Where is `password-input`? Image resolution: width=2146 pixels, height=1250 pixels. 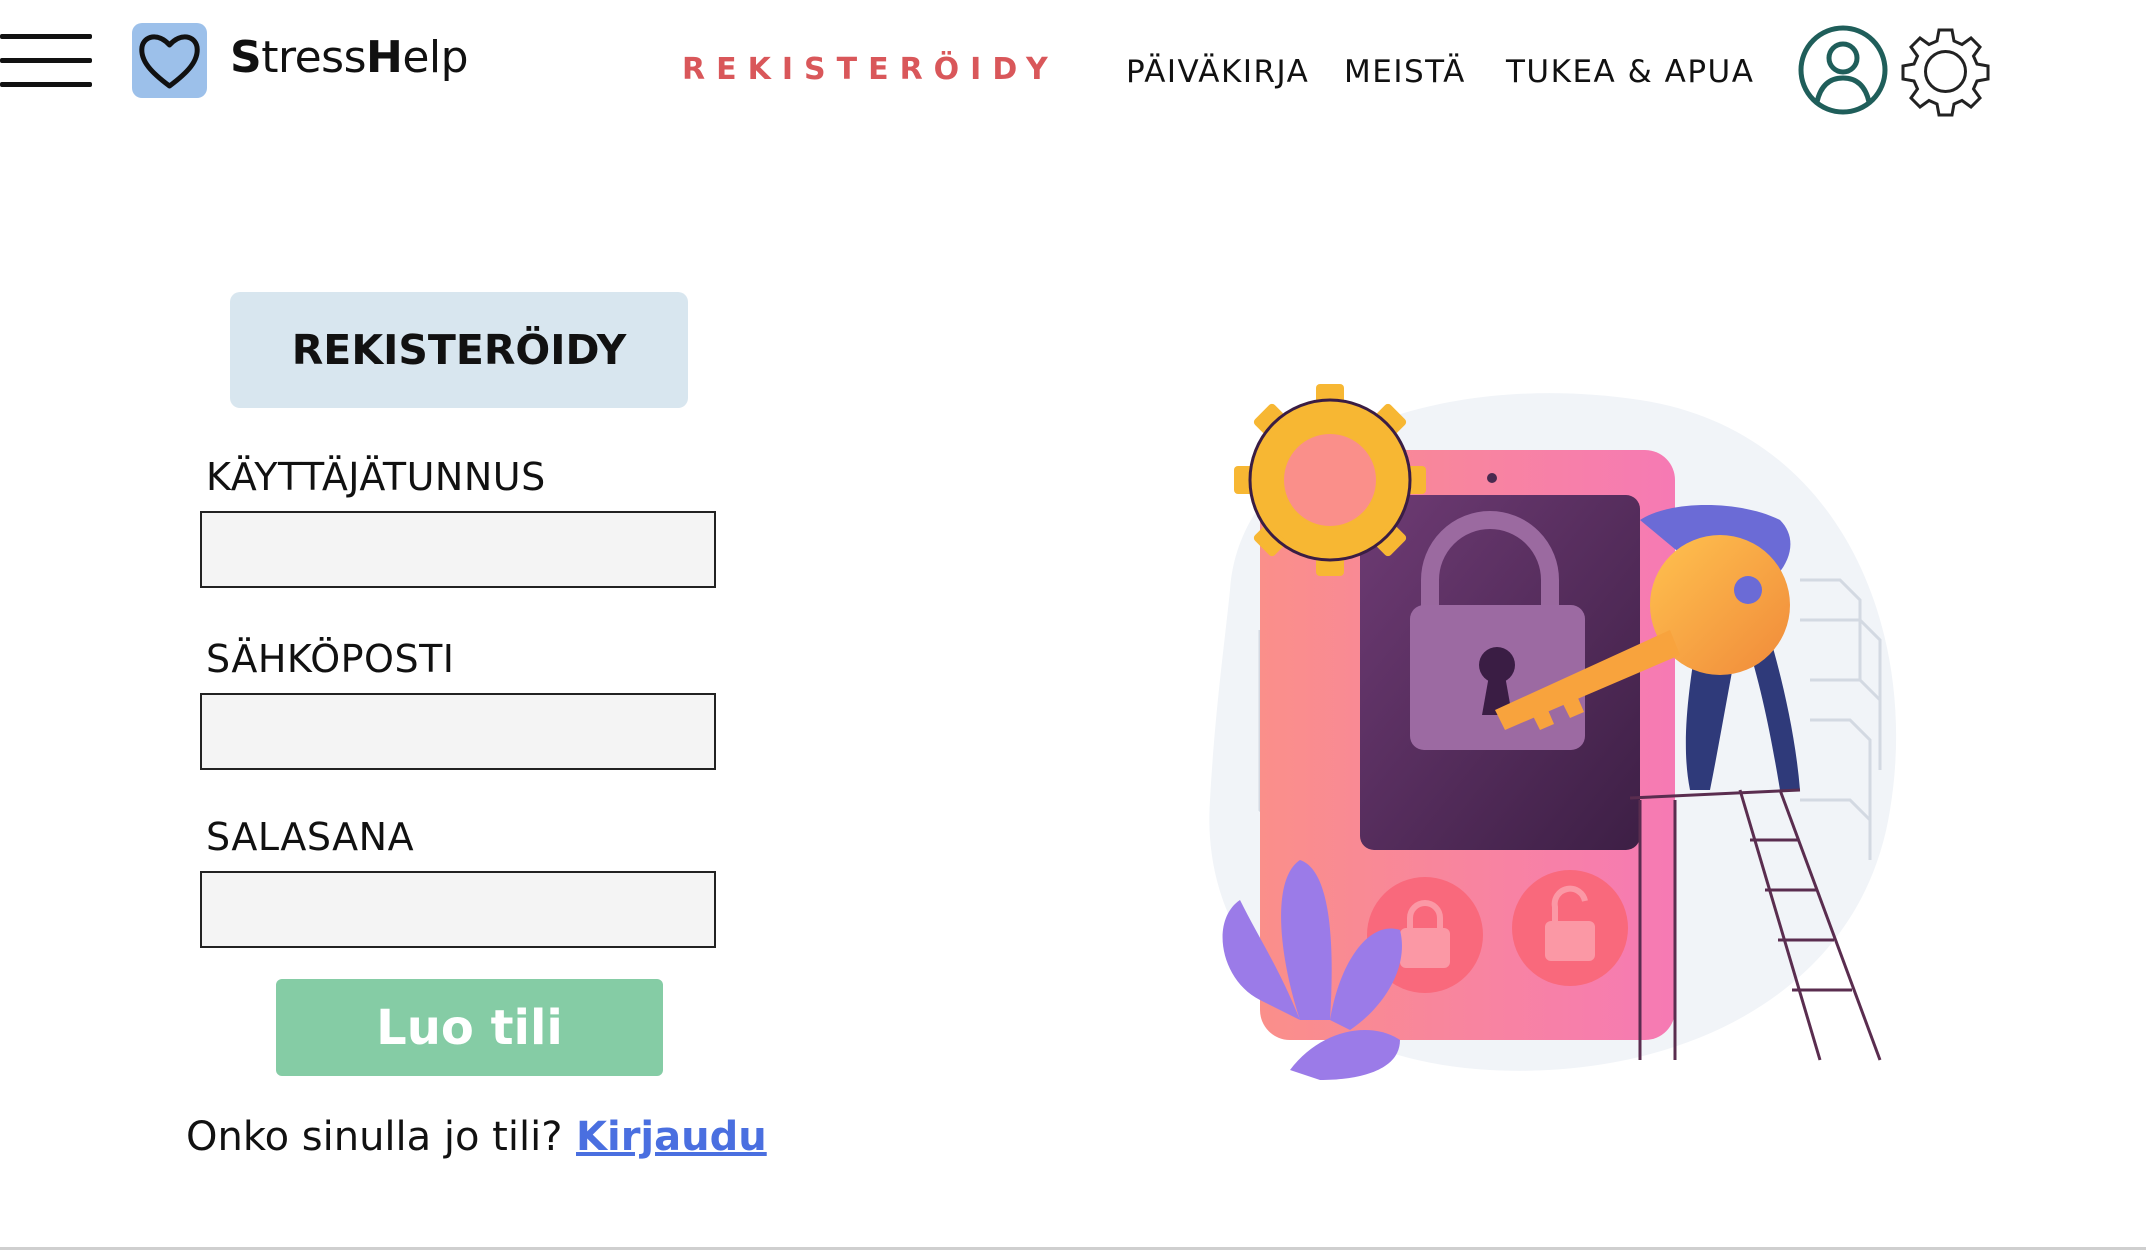
password-input is located at coordinates (458, 909).